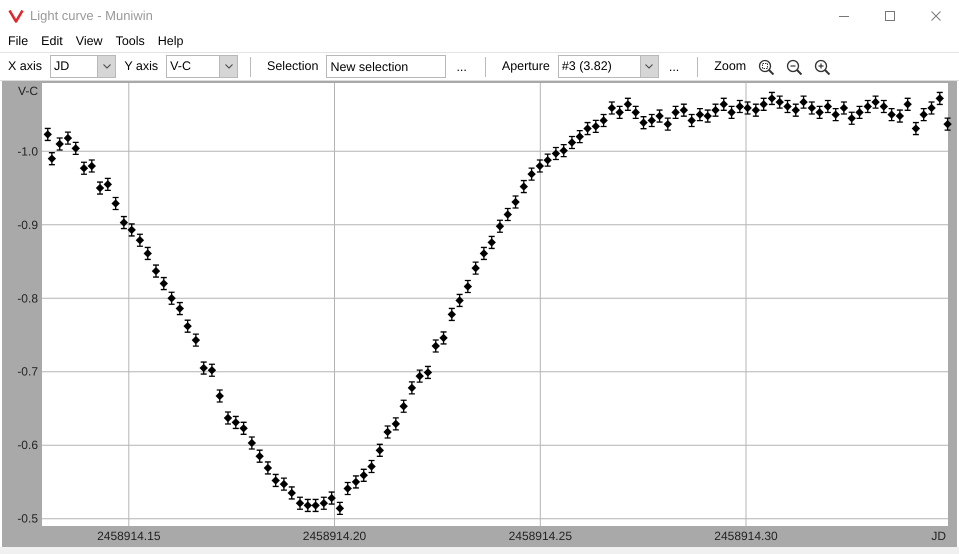 This screenshot has height=554, width=959. Describe the element at coordinates (27, 371) in the screenshot. I see `tick-label: -0.7` at that location.